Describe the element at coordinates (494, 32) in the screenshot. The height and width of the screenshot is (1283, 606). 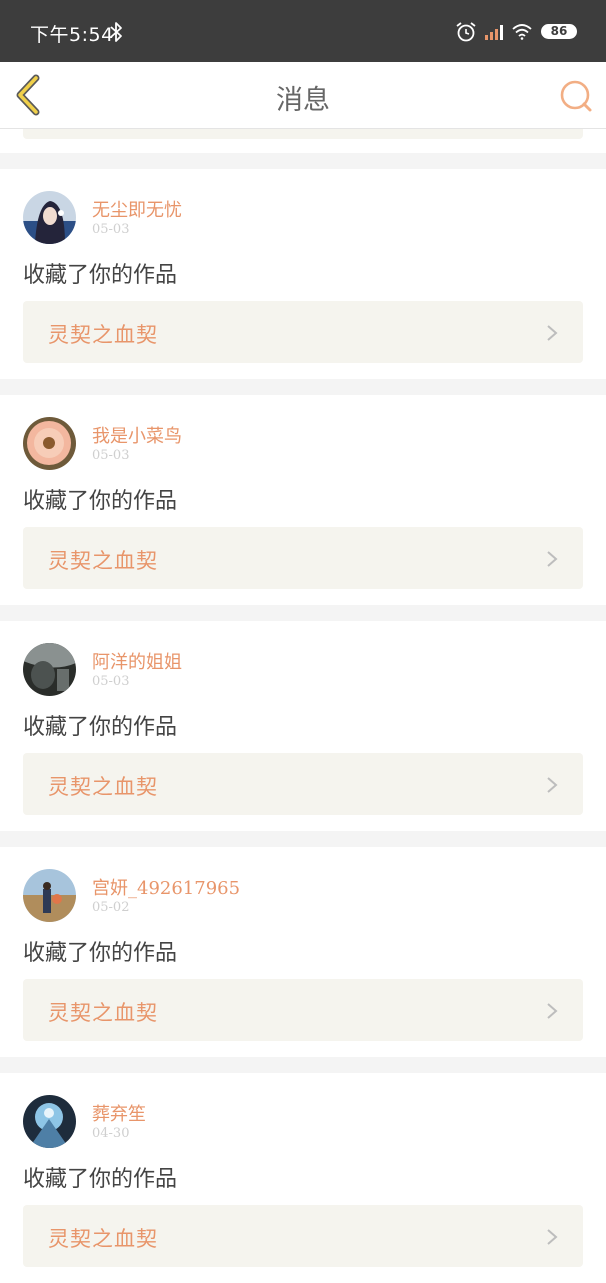
I see `signal-icon` at that location.